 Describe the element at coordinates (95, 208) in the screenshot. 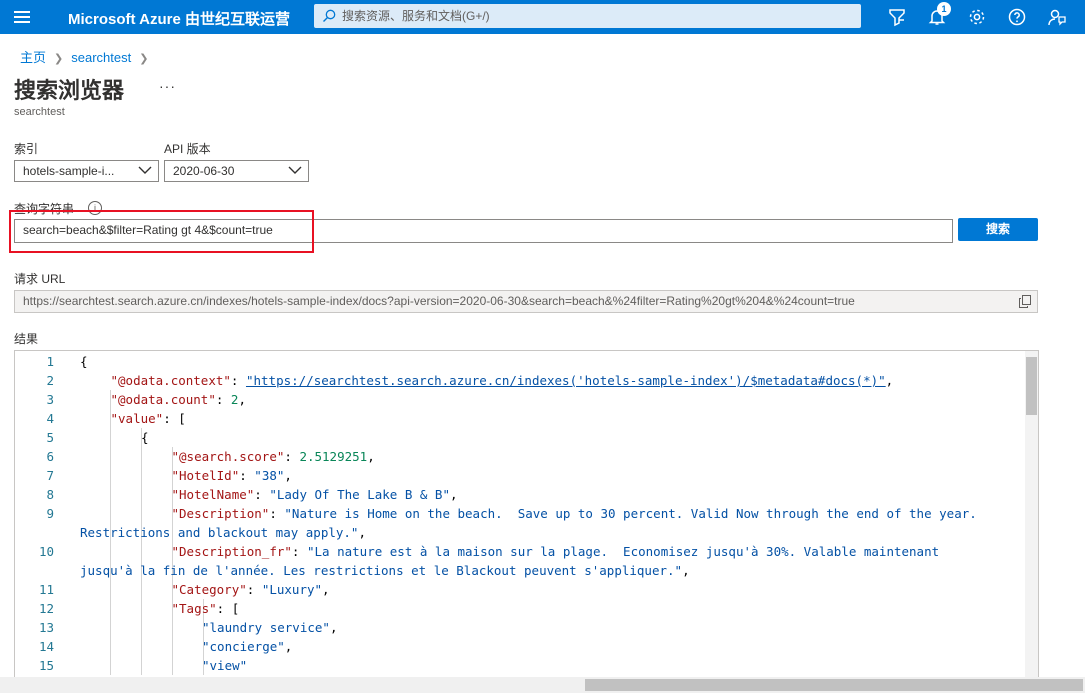

I see `info-icon: i` at that location.